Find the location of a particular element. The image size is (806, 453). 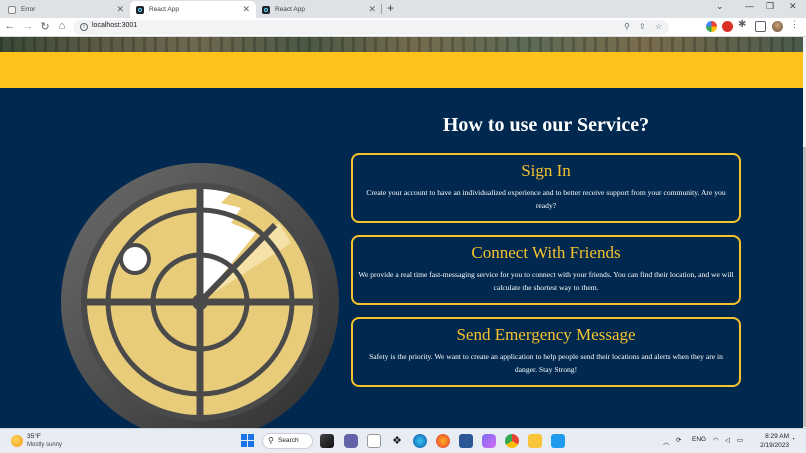

tab-error: Error ✕ is located at coordinates (66, 9).